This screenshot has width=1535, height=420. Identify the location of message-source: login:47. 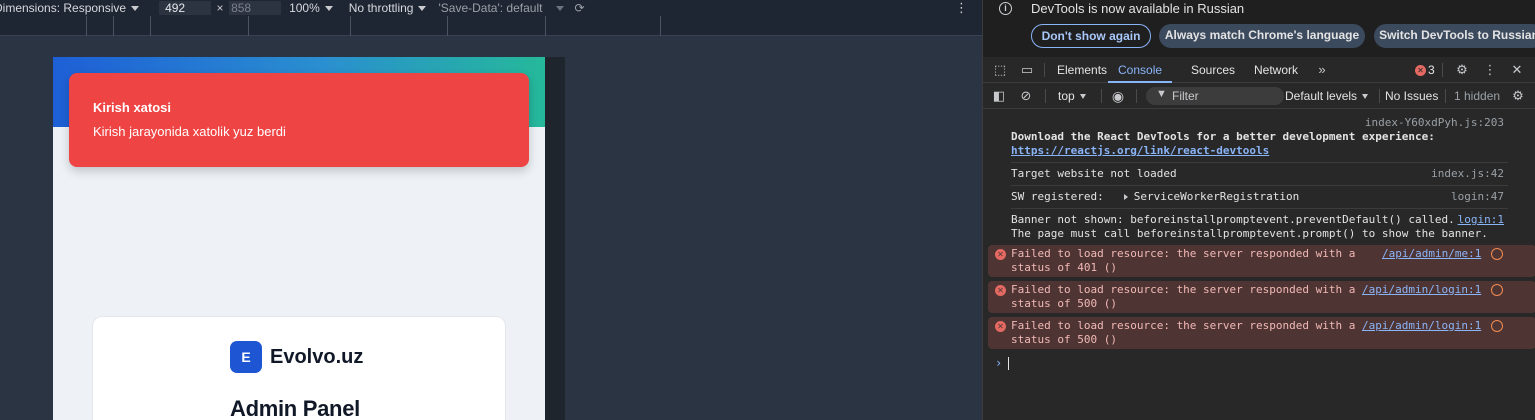
(1477, 196).